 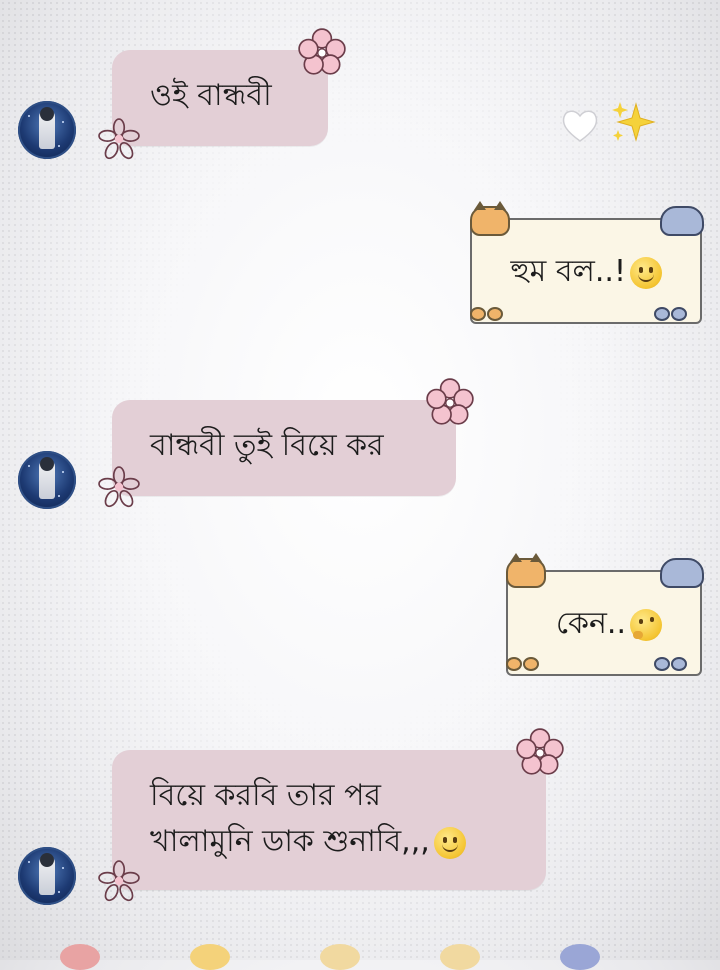 I want to click on message-bubble-incoming: বান্ধবী তুই বিয়ে কর, so click(x=284, y=448).